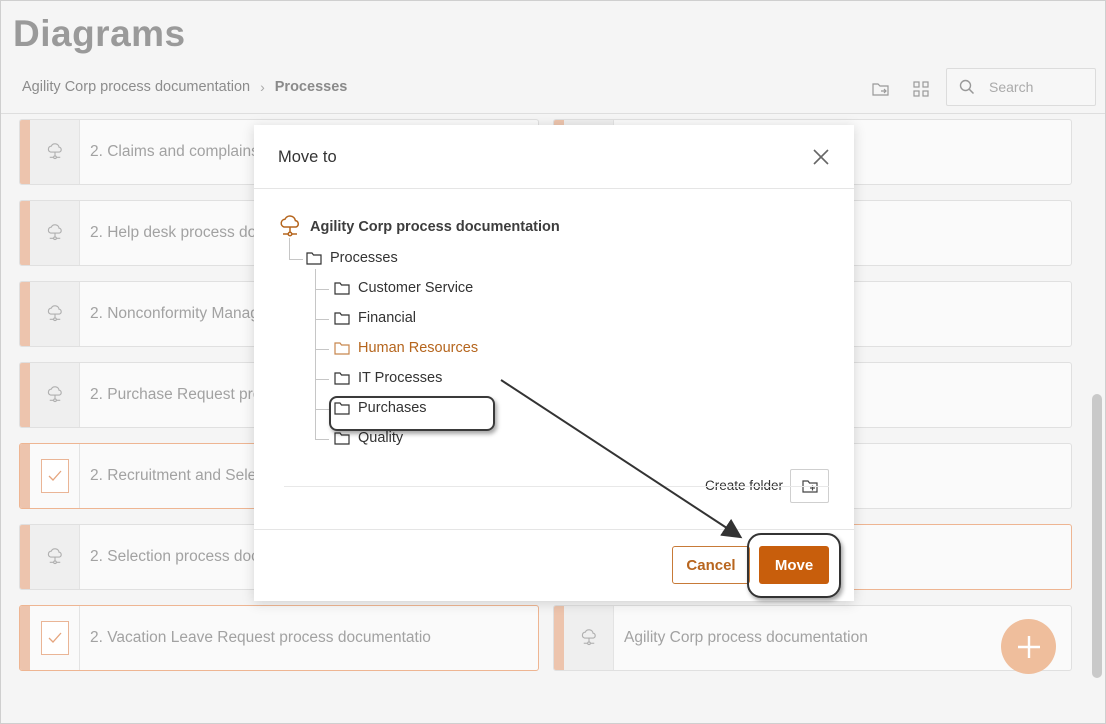 Image resolution: width=1106 pixels, height=724 pixels. Describe the element at coordinates (418, 348) in the screenshot. I see `tree-folder-label: Human Resources` at that location.